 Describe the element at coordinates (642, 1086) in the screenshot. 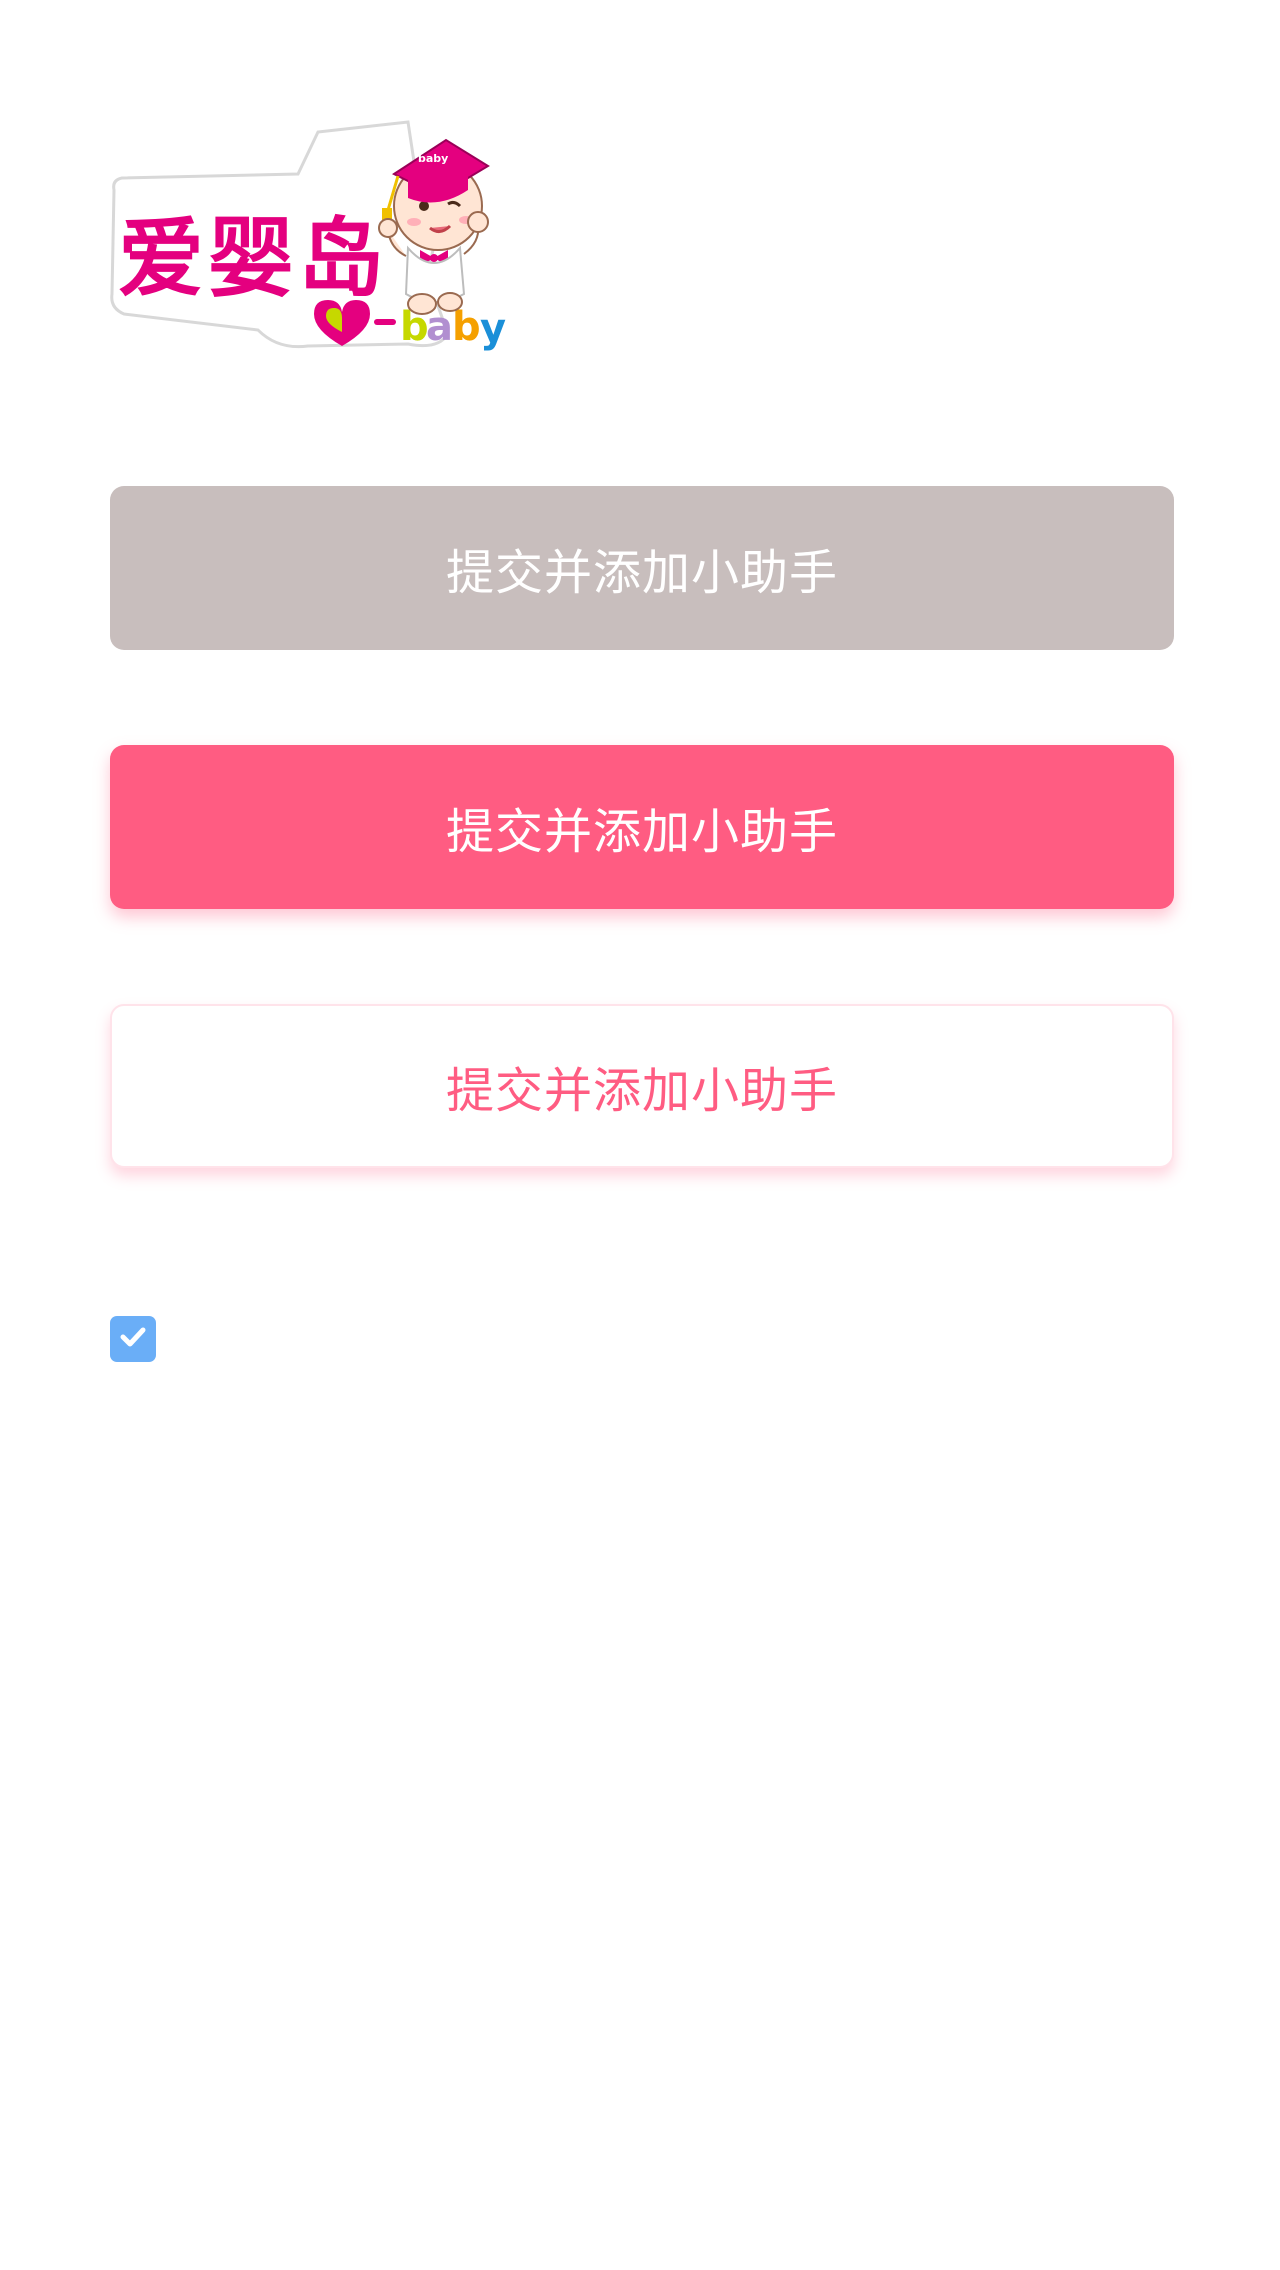

I see `submit-add-assistant-button-outline: 提交并添加小助手` at that location.